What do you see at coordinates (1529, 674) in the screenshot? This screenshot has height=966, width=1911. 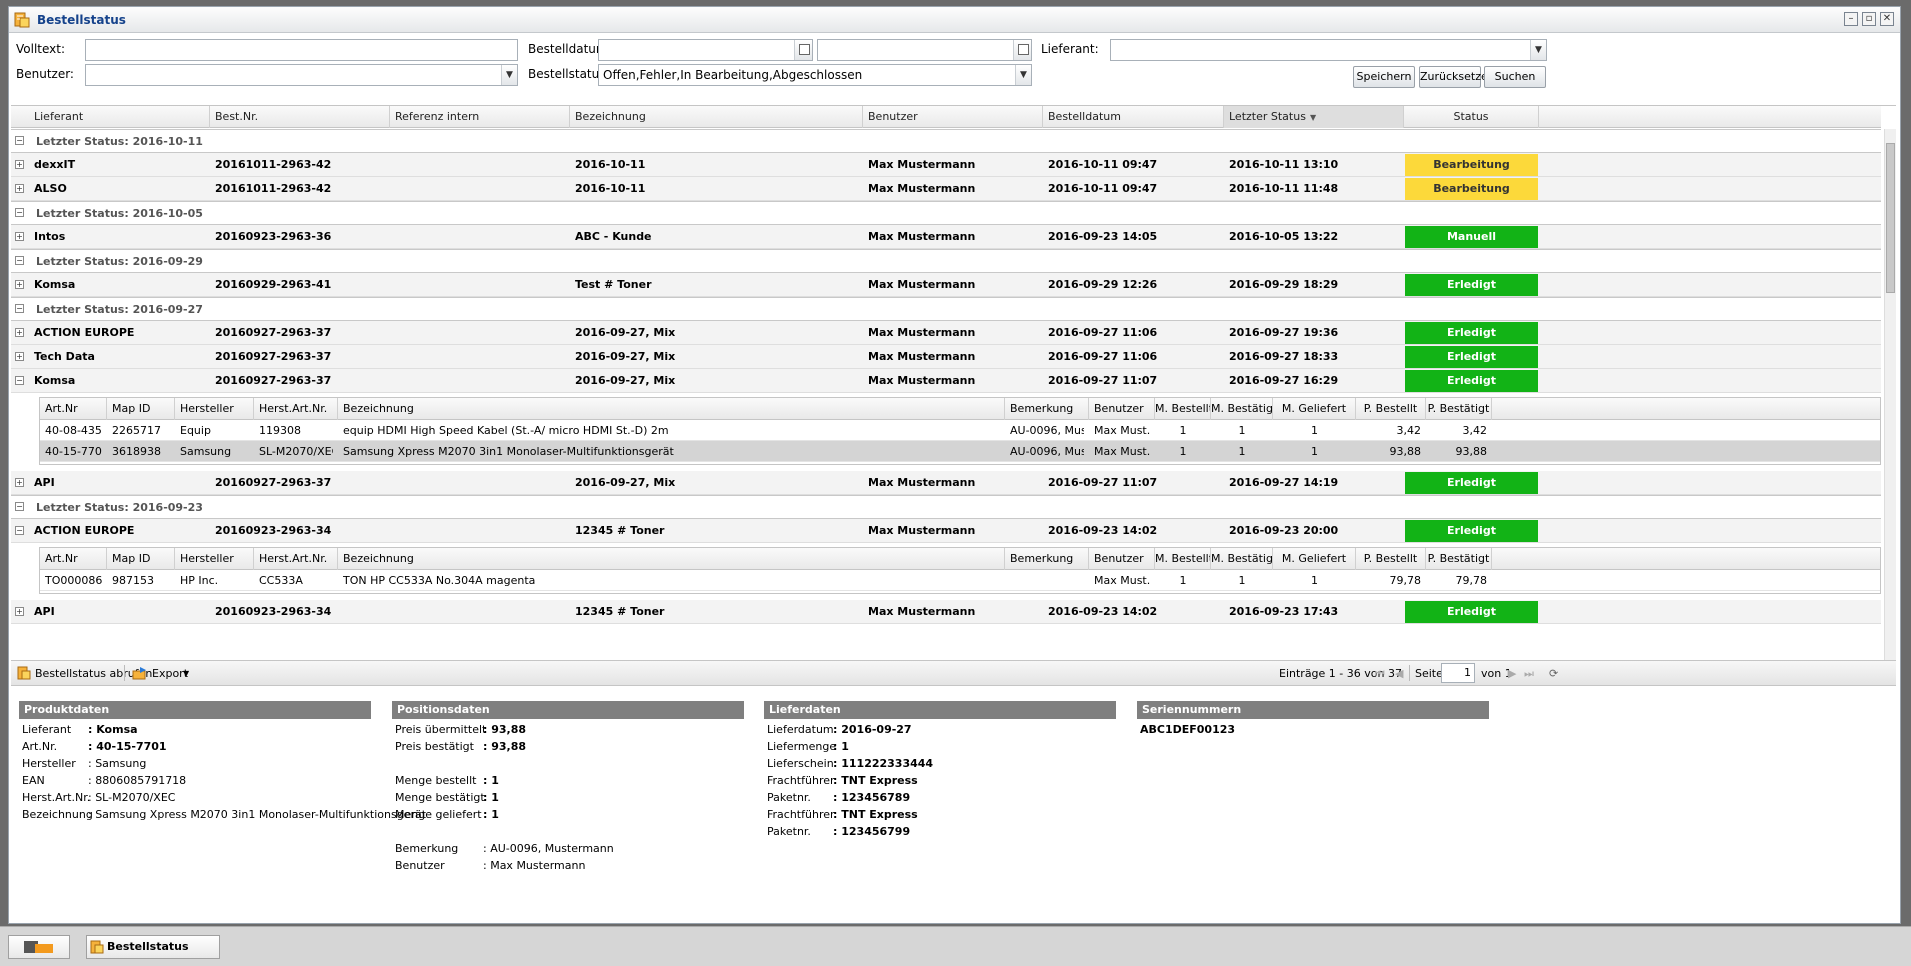 I see `last-page-icon: ⏭` at bounding box center [1529, 674].